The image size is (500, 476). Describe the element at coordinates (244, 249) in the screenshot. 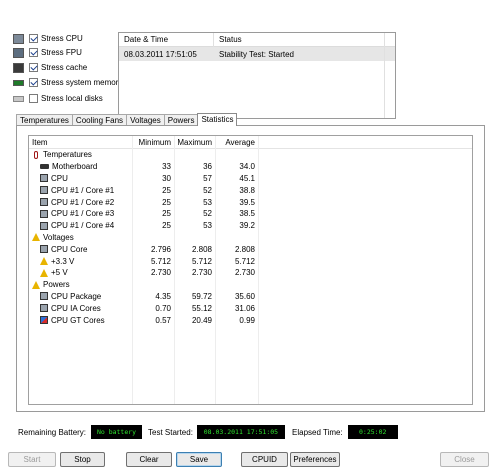

I see `average-cell: 2.808` at that location.